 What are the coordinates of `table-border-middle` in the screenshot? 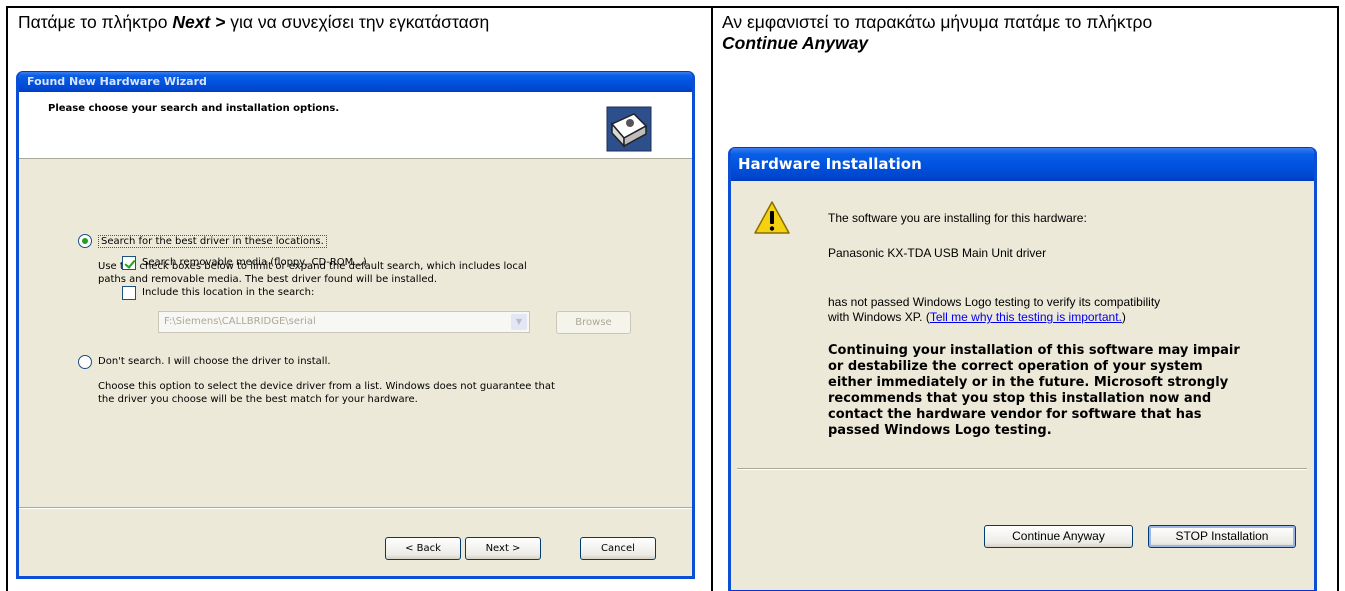 It's located at (712, 298).